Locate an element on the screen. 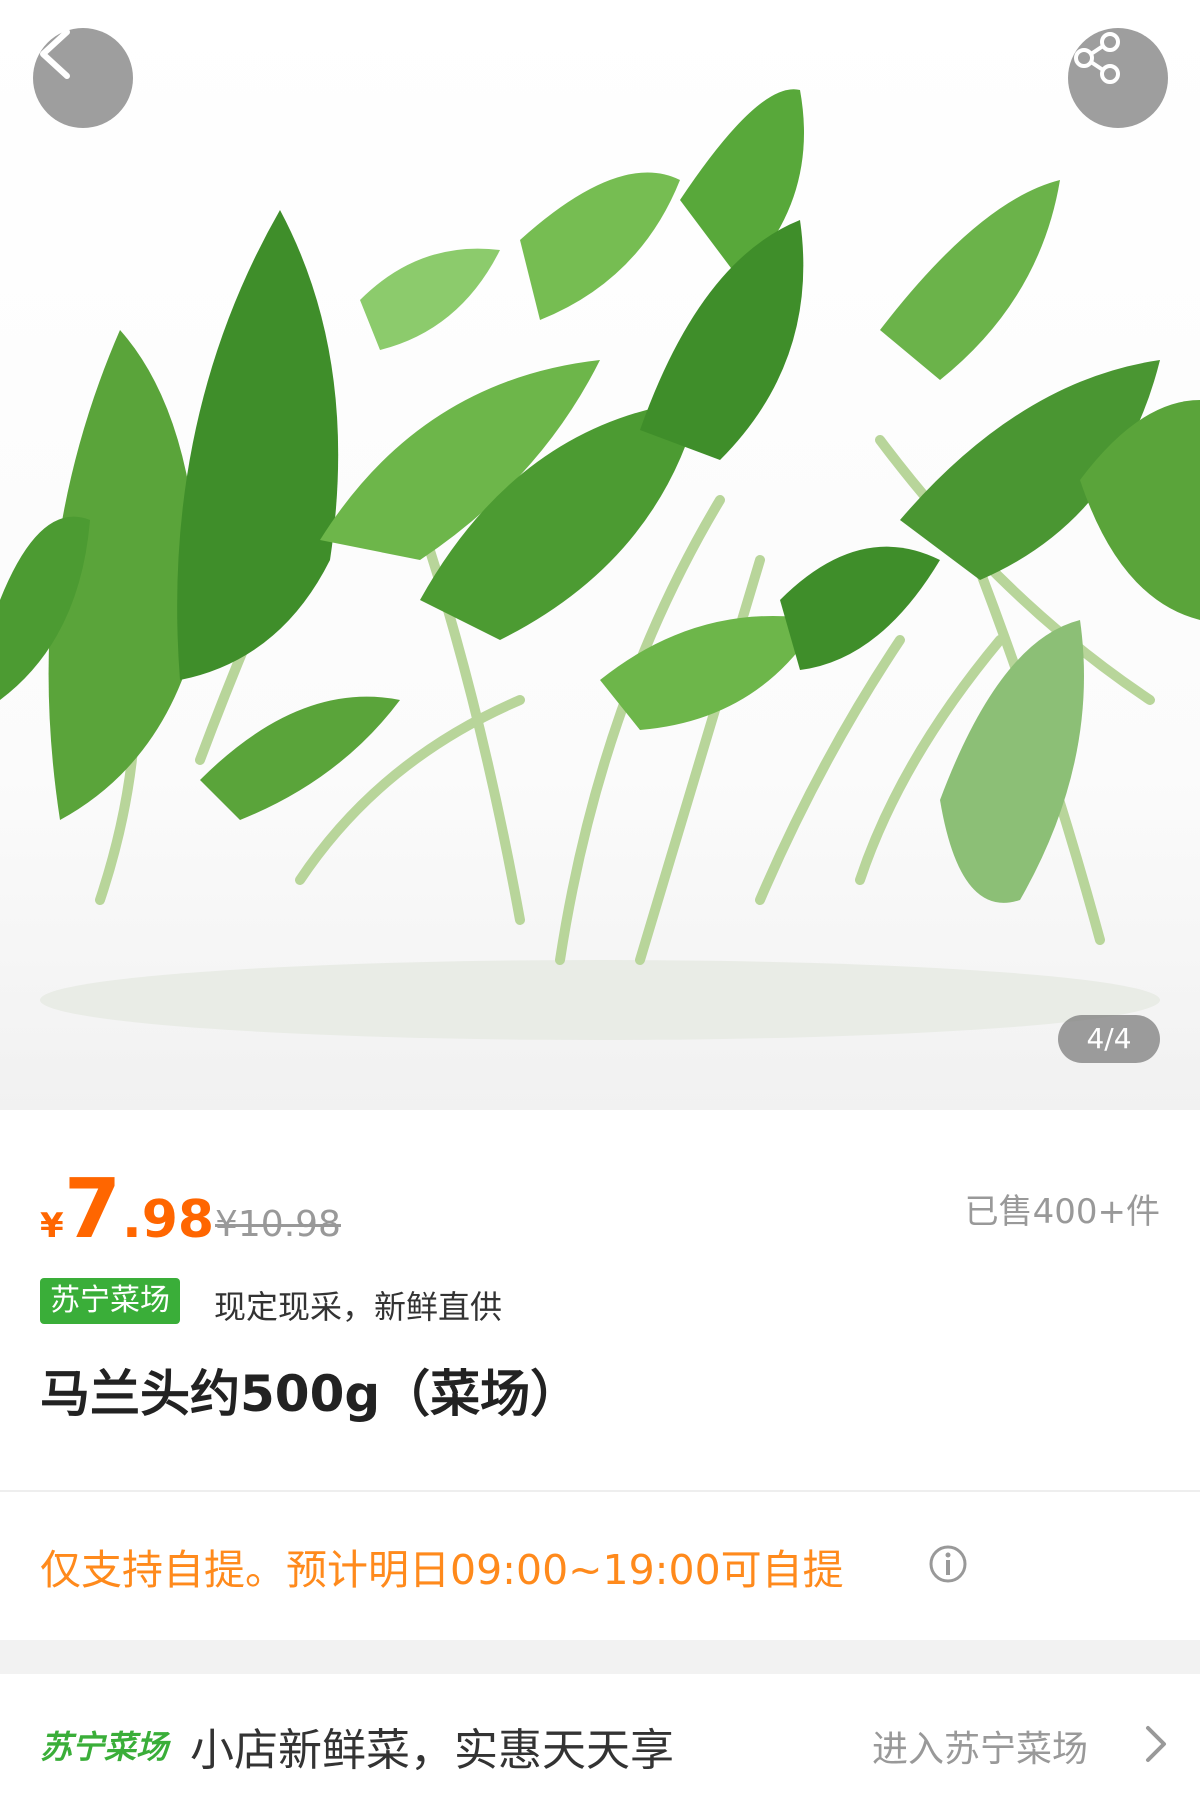 This screenshot has width=1200, height=1800. tag-text: 现定现采，新鲜直供 is located at coordinates (358, 1307).